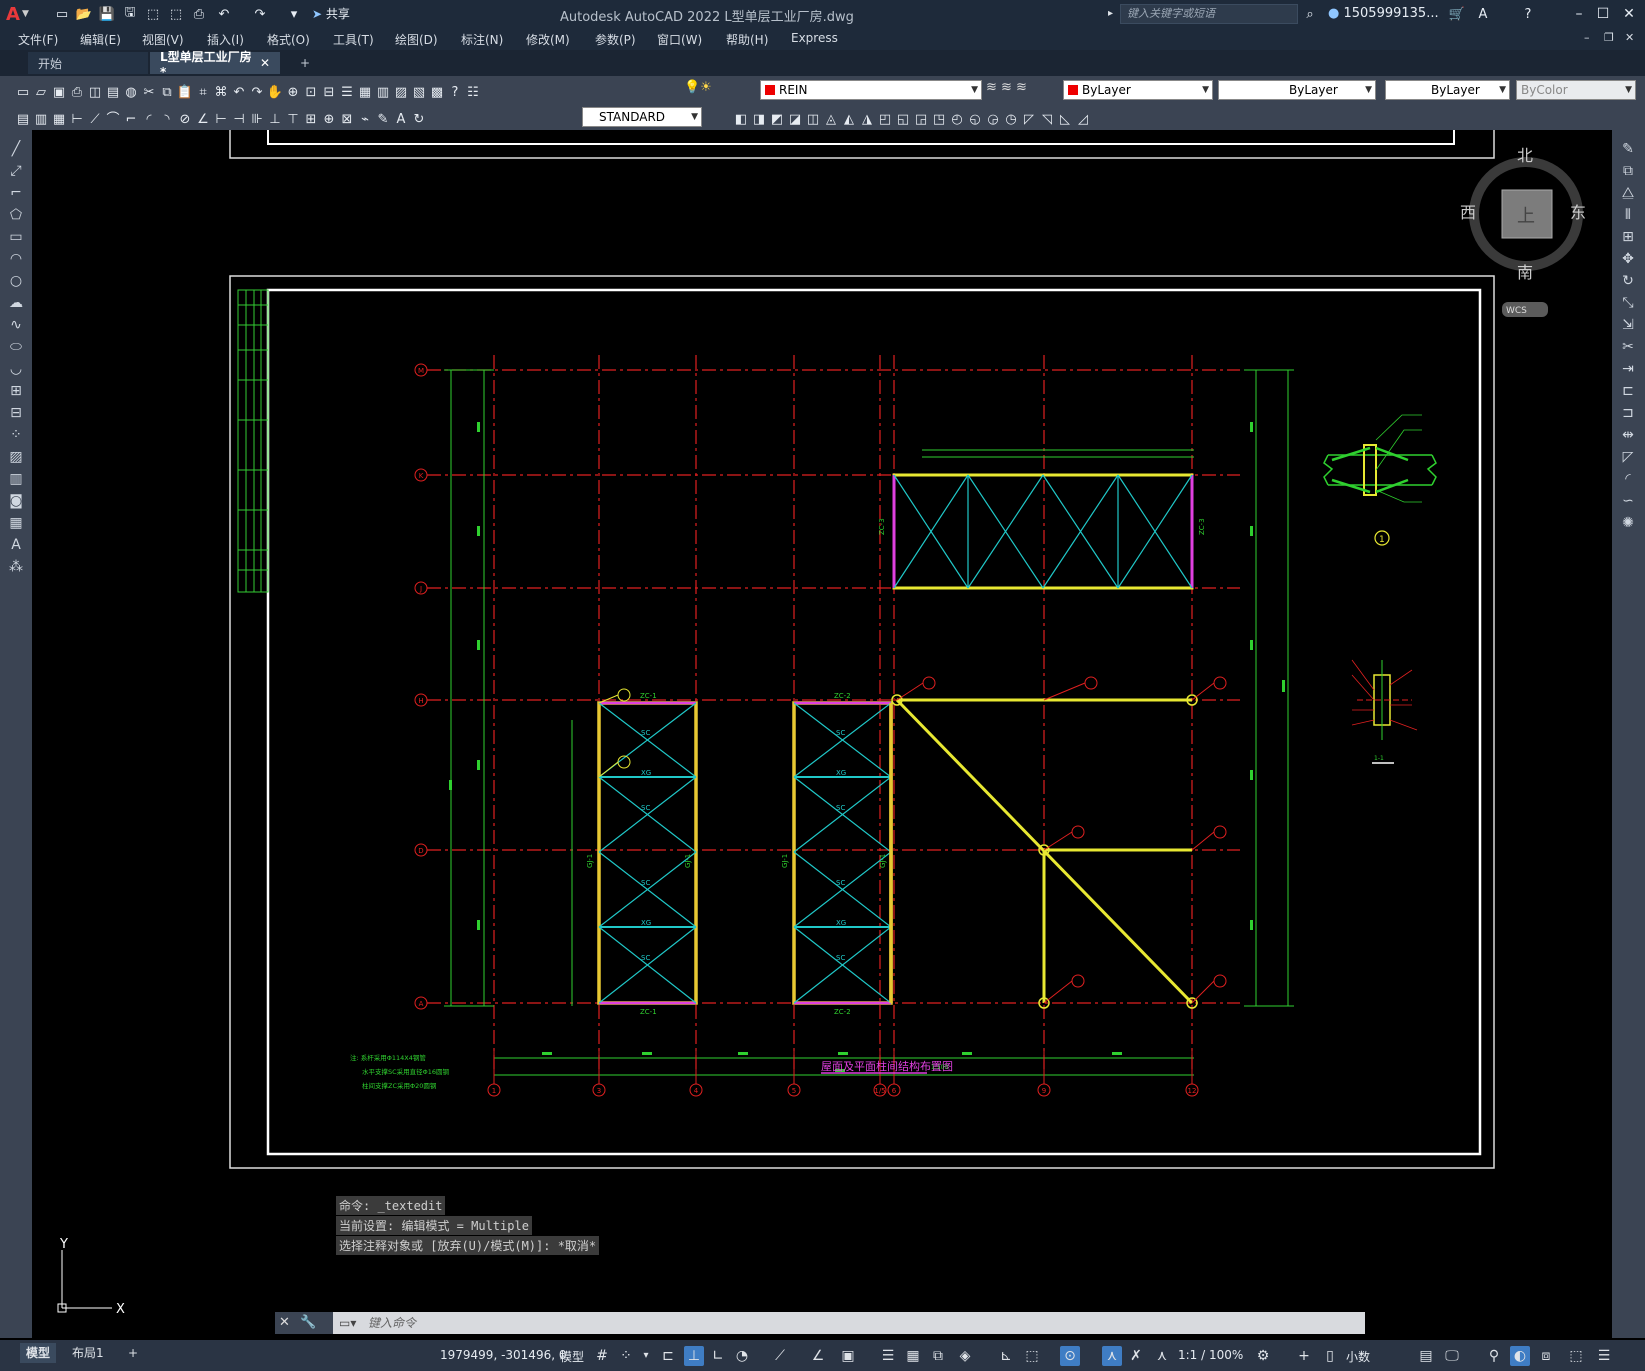  I want to click on baseline-icon: ⊣, so click(239, 120).